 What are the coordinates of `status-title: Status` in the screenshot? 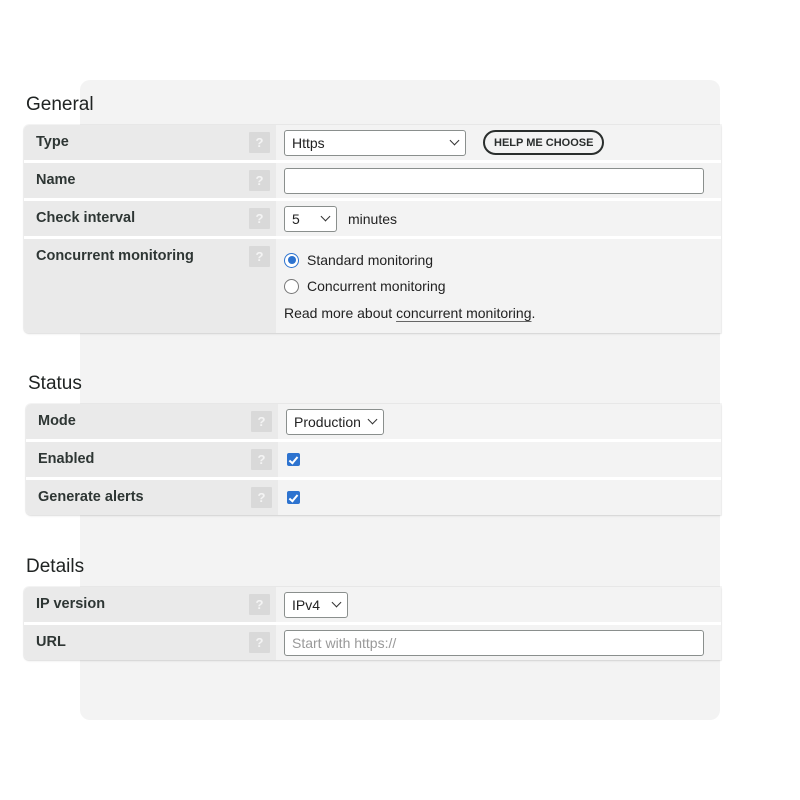 It's located at (55, 383).